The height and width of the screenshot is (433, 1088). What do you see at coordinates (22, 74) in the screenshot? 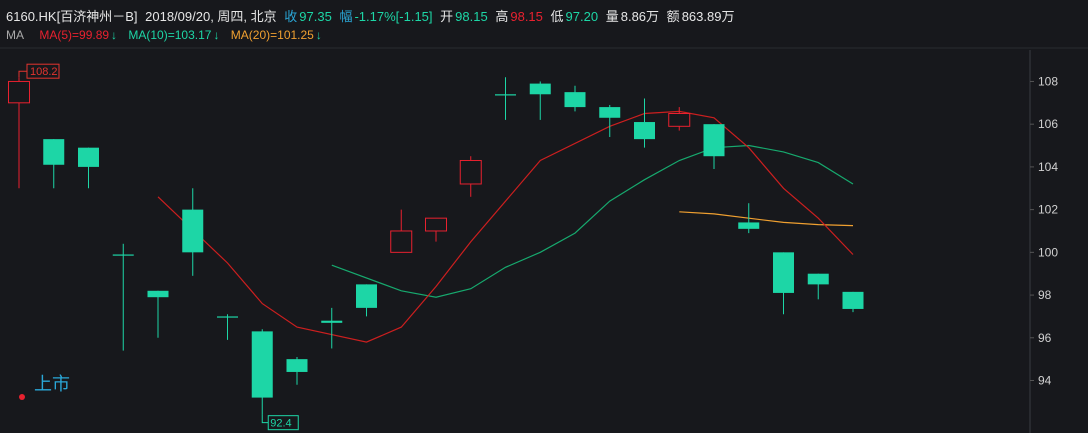
I see `max-label-leader` at bounding box center [22, 74].